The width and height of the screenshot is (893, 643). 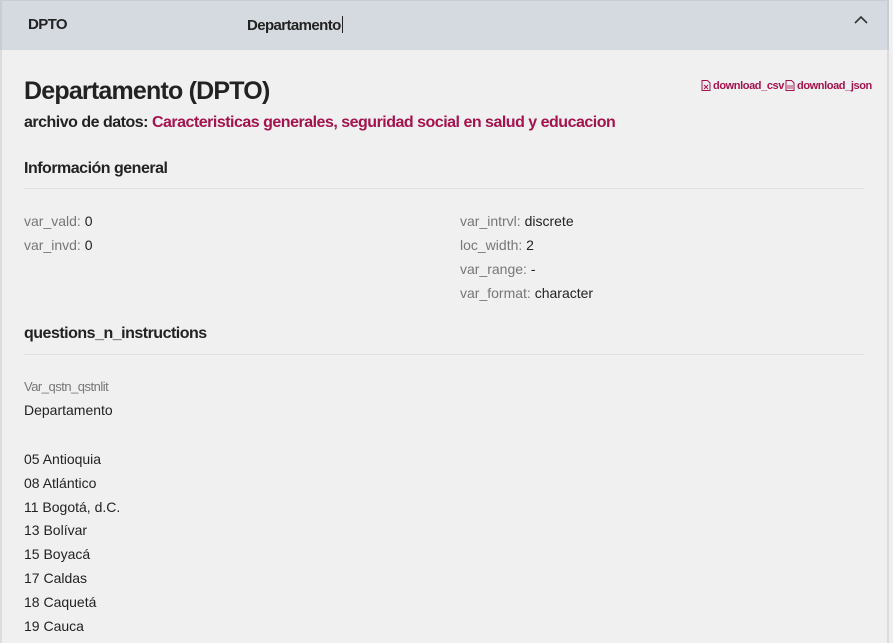 I want to click on question-literal-text: Departamento, so click(x=68, y=410).